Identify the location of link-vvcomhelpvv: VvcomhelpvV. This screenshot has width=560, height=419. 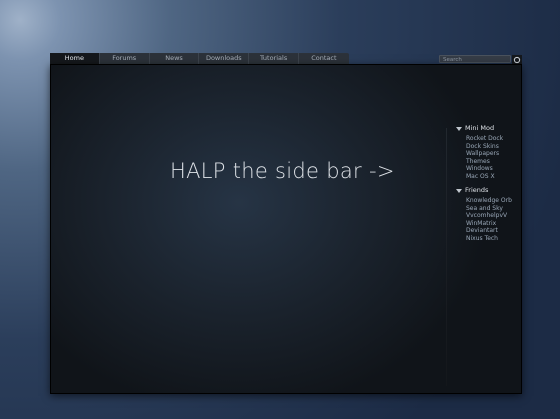
(489, 216).